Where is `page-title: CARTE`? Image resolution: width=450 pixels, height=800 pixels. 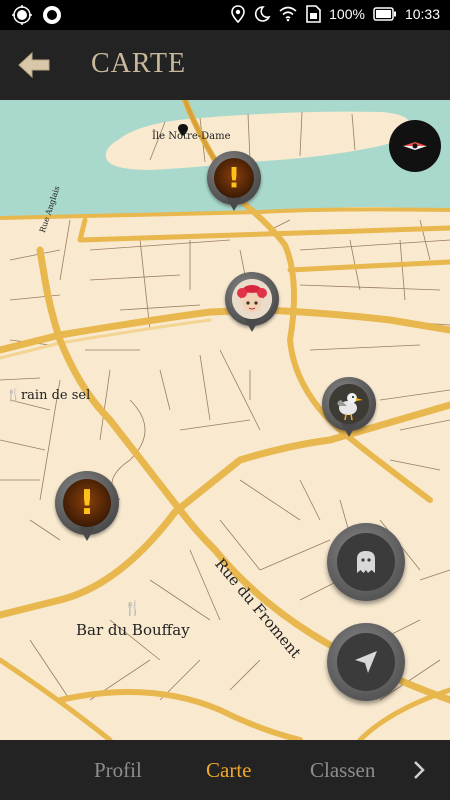 page-title: CARTE is located at coordinates (139, 63).